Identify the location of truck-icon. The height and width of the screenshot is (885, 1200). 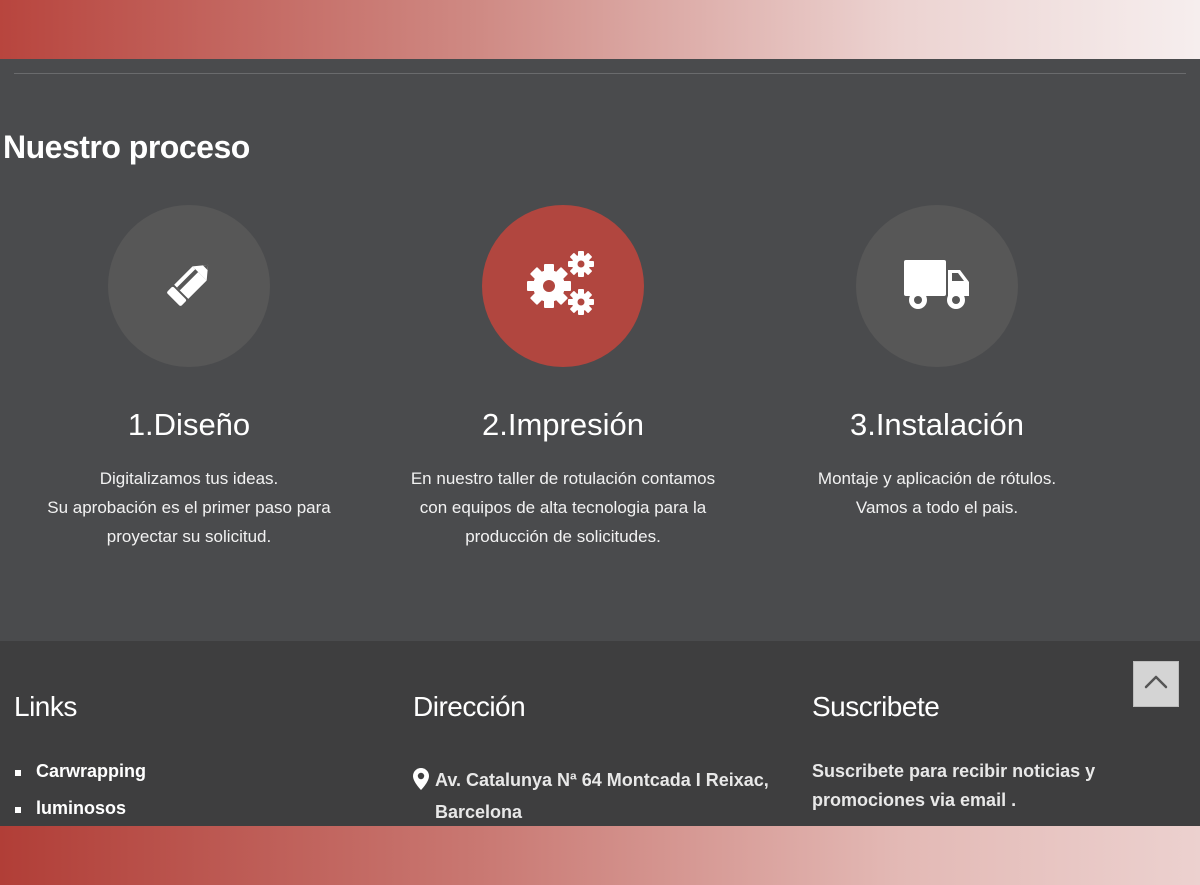
(937, 286).